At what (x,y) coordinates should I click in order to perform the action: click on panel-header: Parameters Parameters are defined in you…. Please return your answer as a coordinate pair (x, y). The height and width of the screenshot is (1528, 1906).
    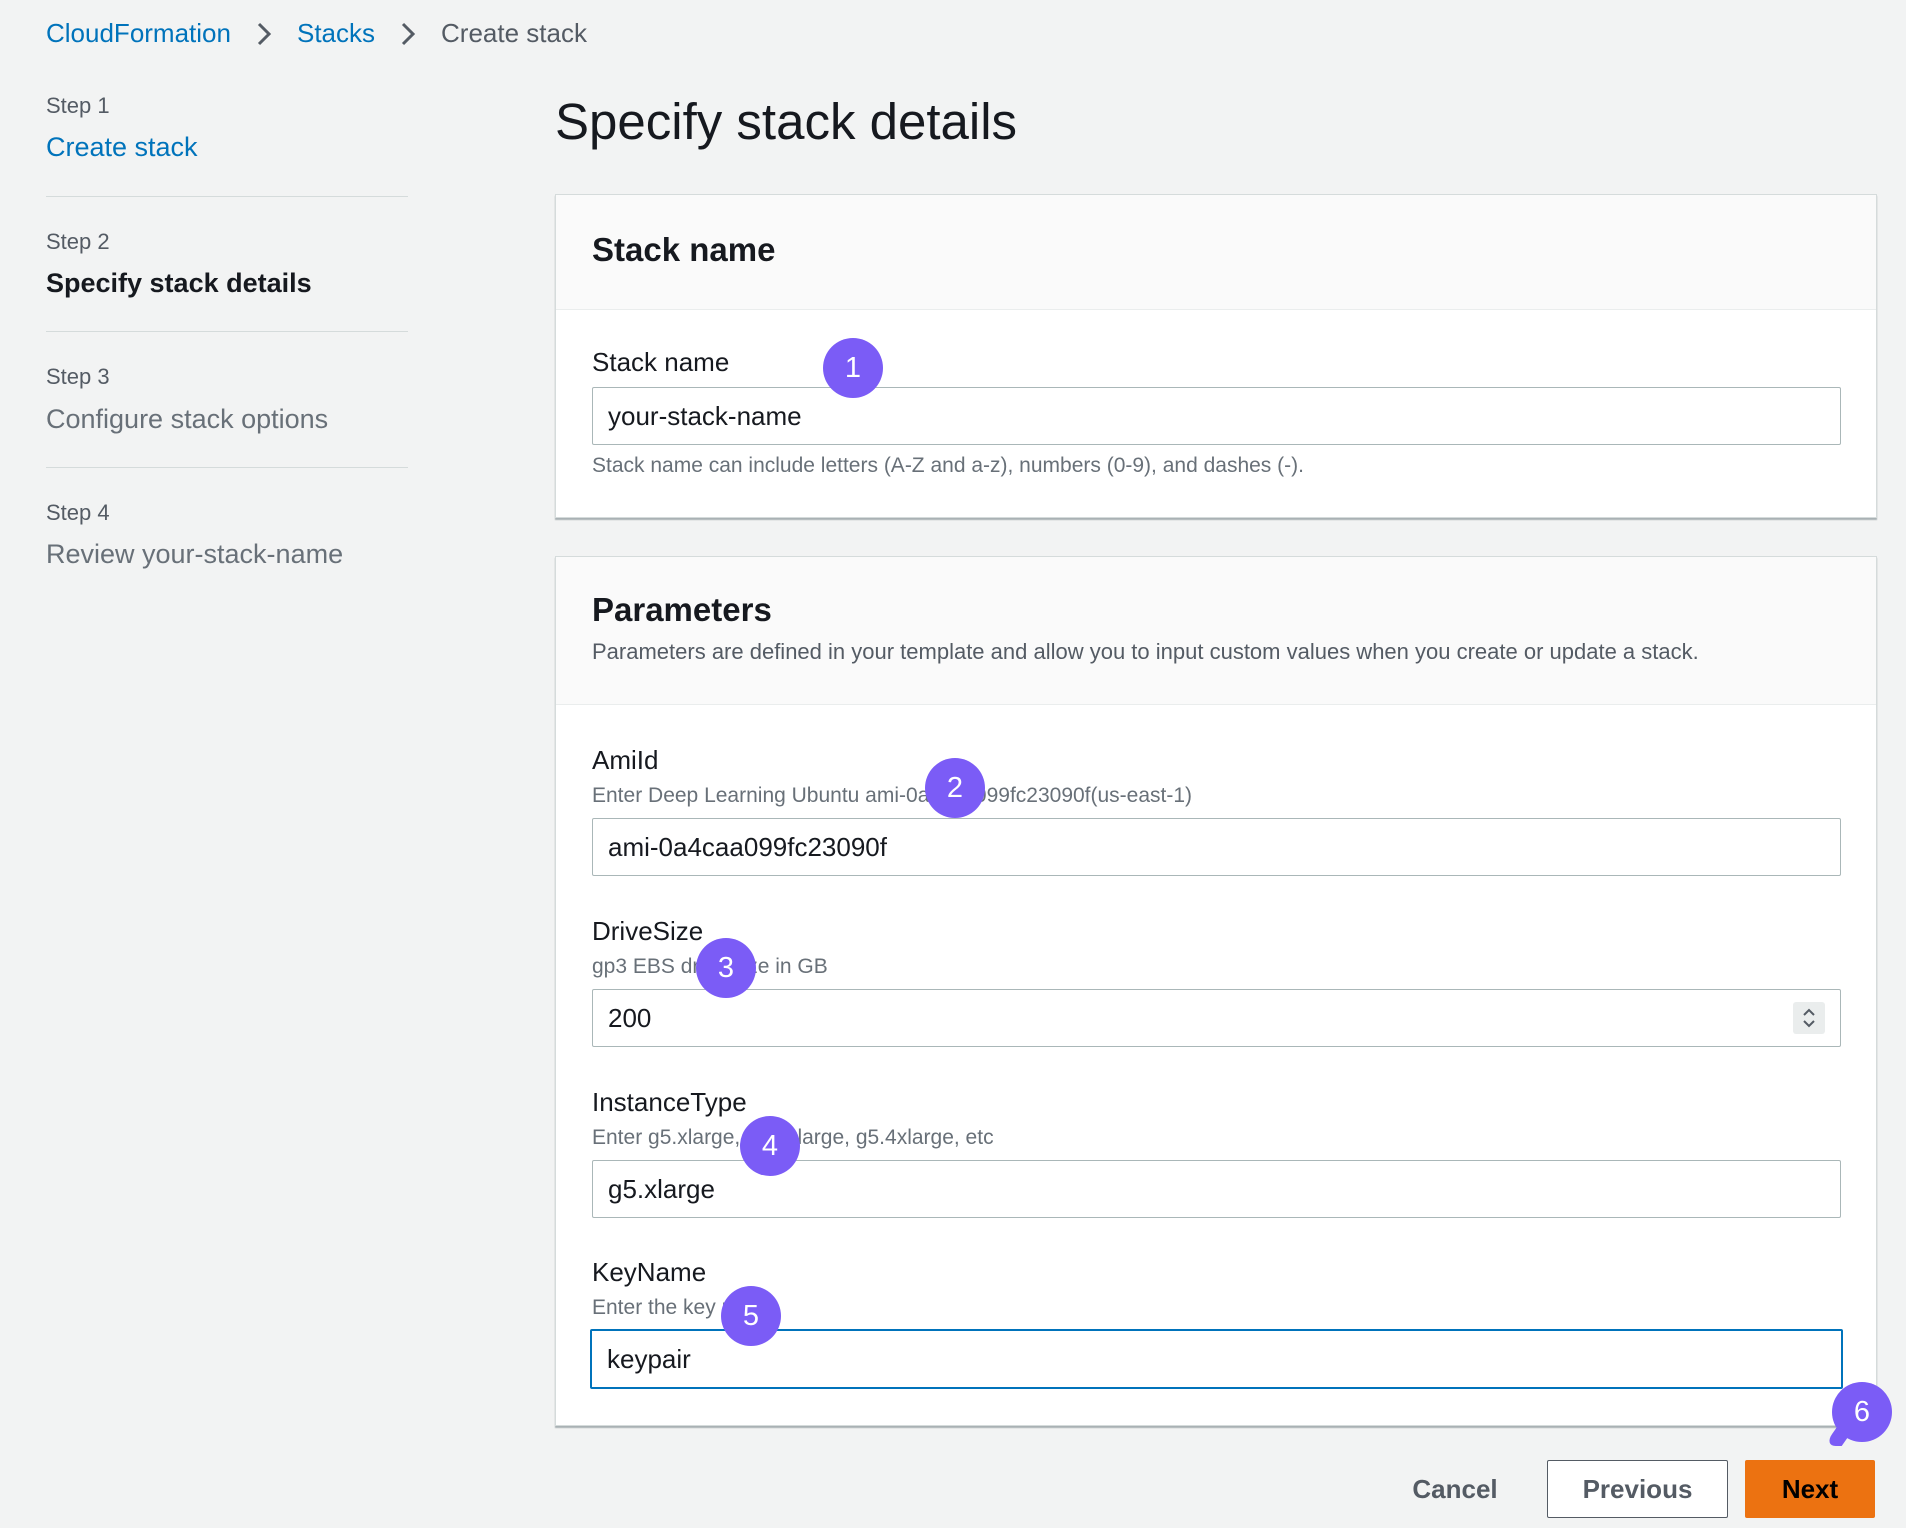
    Looking at the image, I should click on (1216, 631).